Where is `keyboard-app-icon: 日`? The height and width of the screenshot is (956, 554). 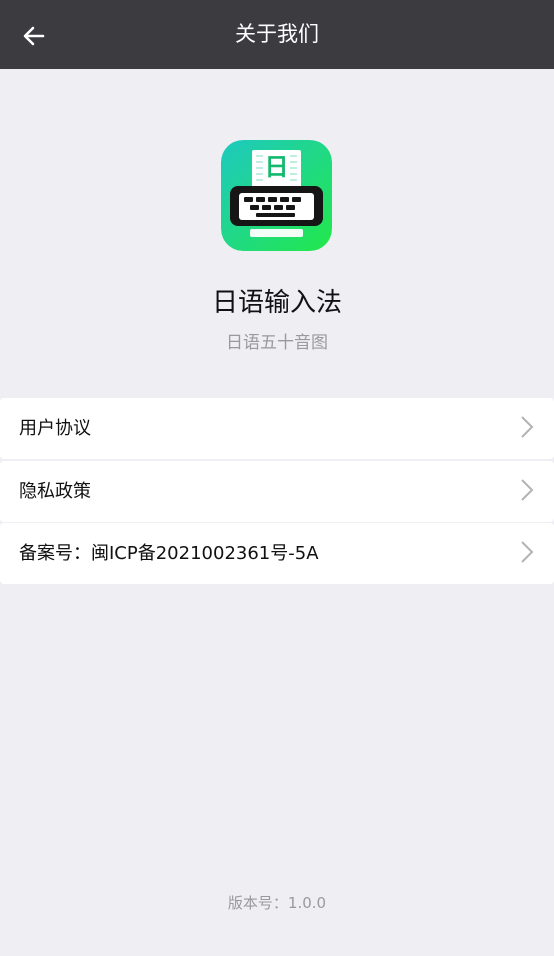
keyboard-app-icon: 日 is located at coordinates (276, 195).